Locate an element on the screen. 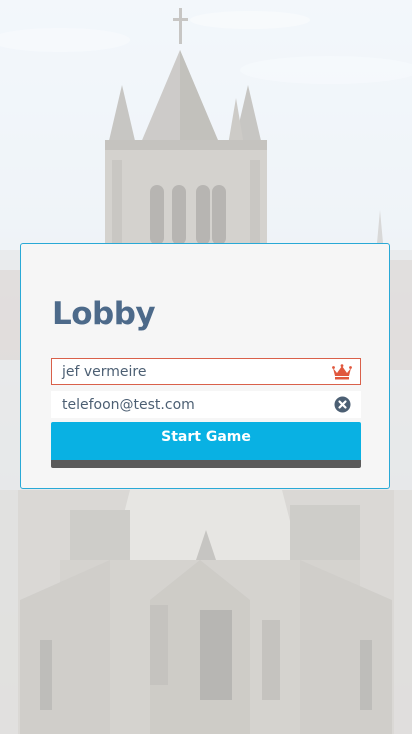 This screenshot has width=412, height=734. player-name: jef vermeire is located at coordinates (104, 371).